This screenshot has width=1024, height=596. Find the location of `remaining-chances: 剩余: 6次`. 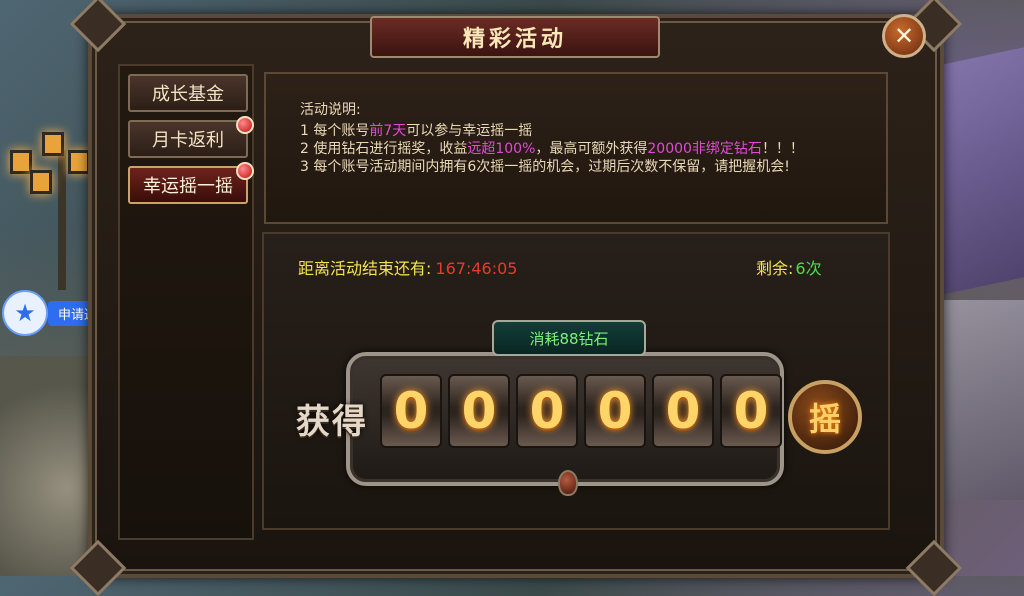

remaining-chances: 剩余: 6次 is located at coordinates (789, 267).